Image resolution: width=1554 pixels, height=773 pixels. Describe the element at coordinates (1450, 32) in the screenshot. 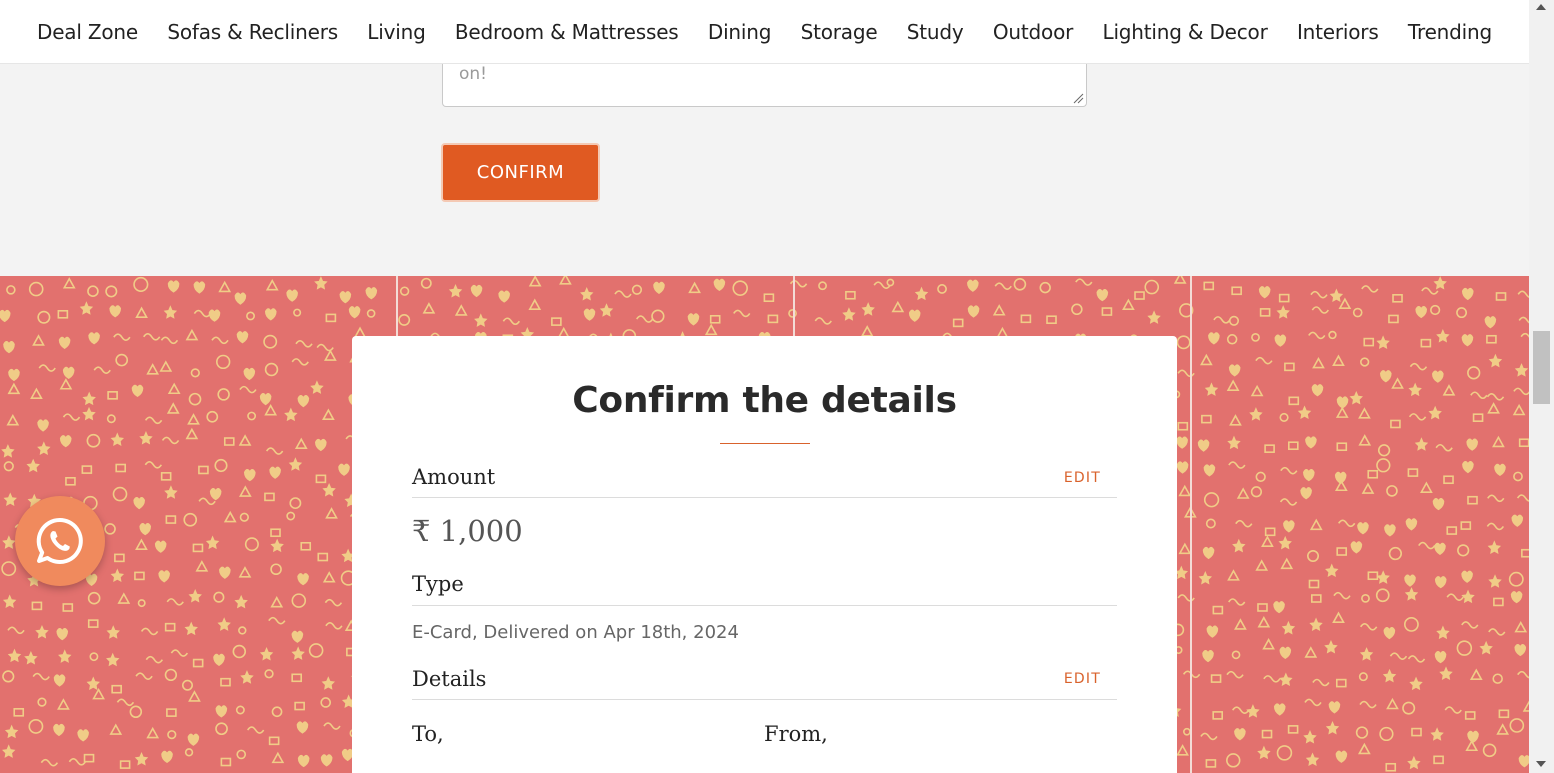

I see `nav-item-trending: Trending` at that location.